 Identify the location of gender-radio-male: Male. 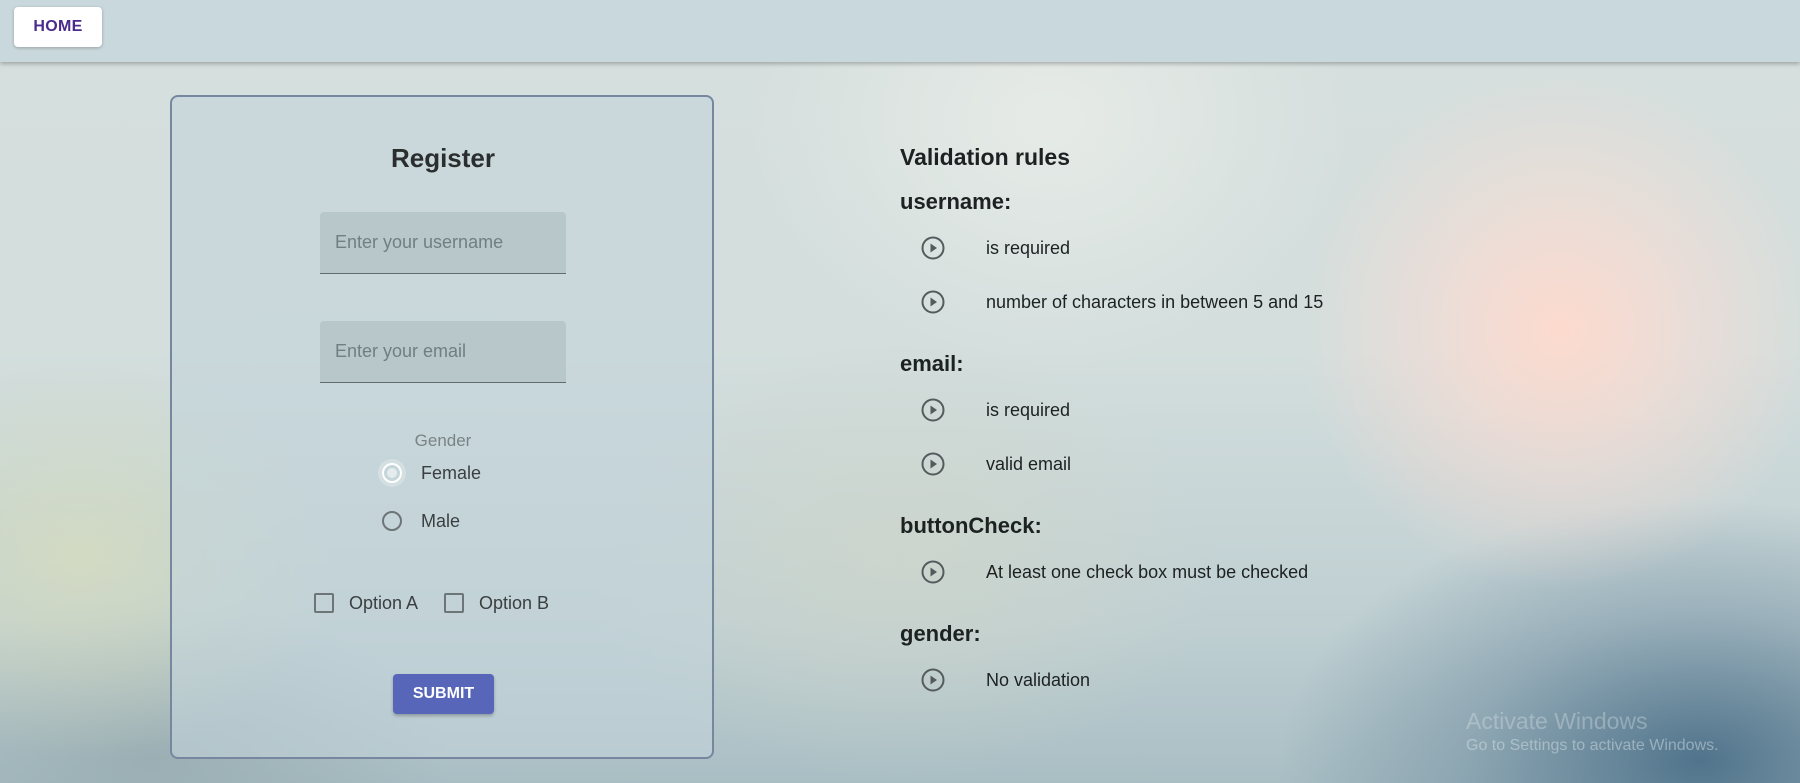
(421, 521).